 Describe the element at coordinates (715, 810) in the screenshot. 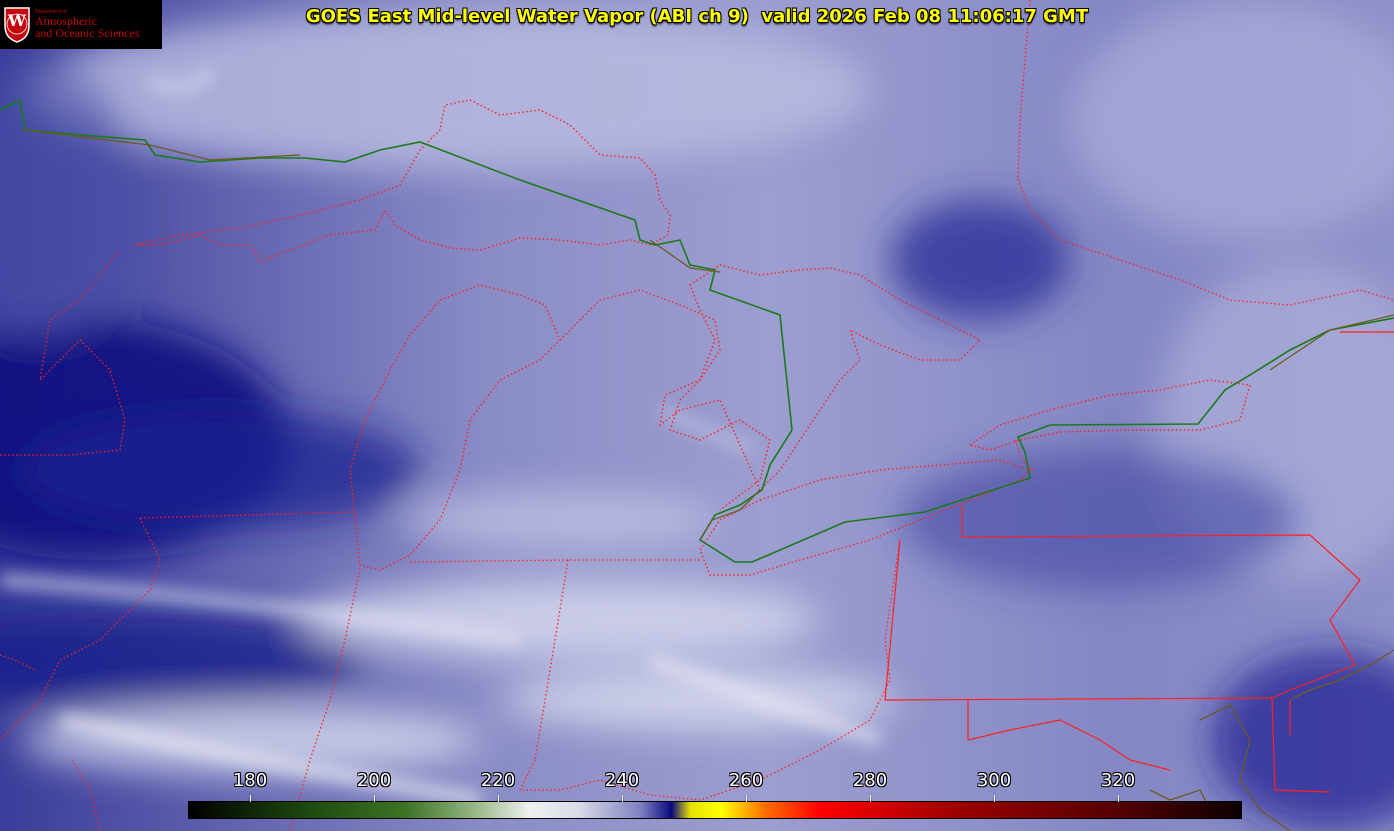

I see `temperature-colorbar` at that location.